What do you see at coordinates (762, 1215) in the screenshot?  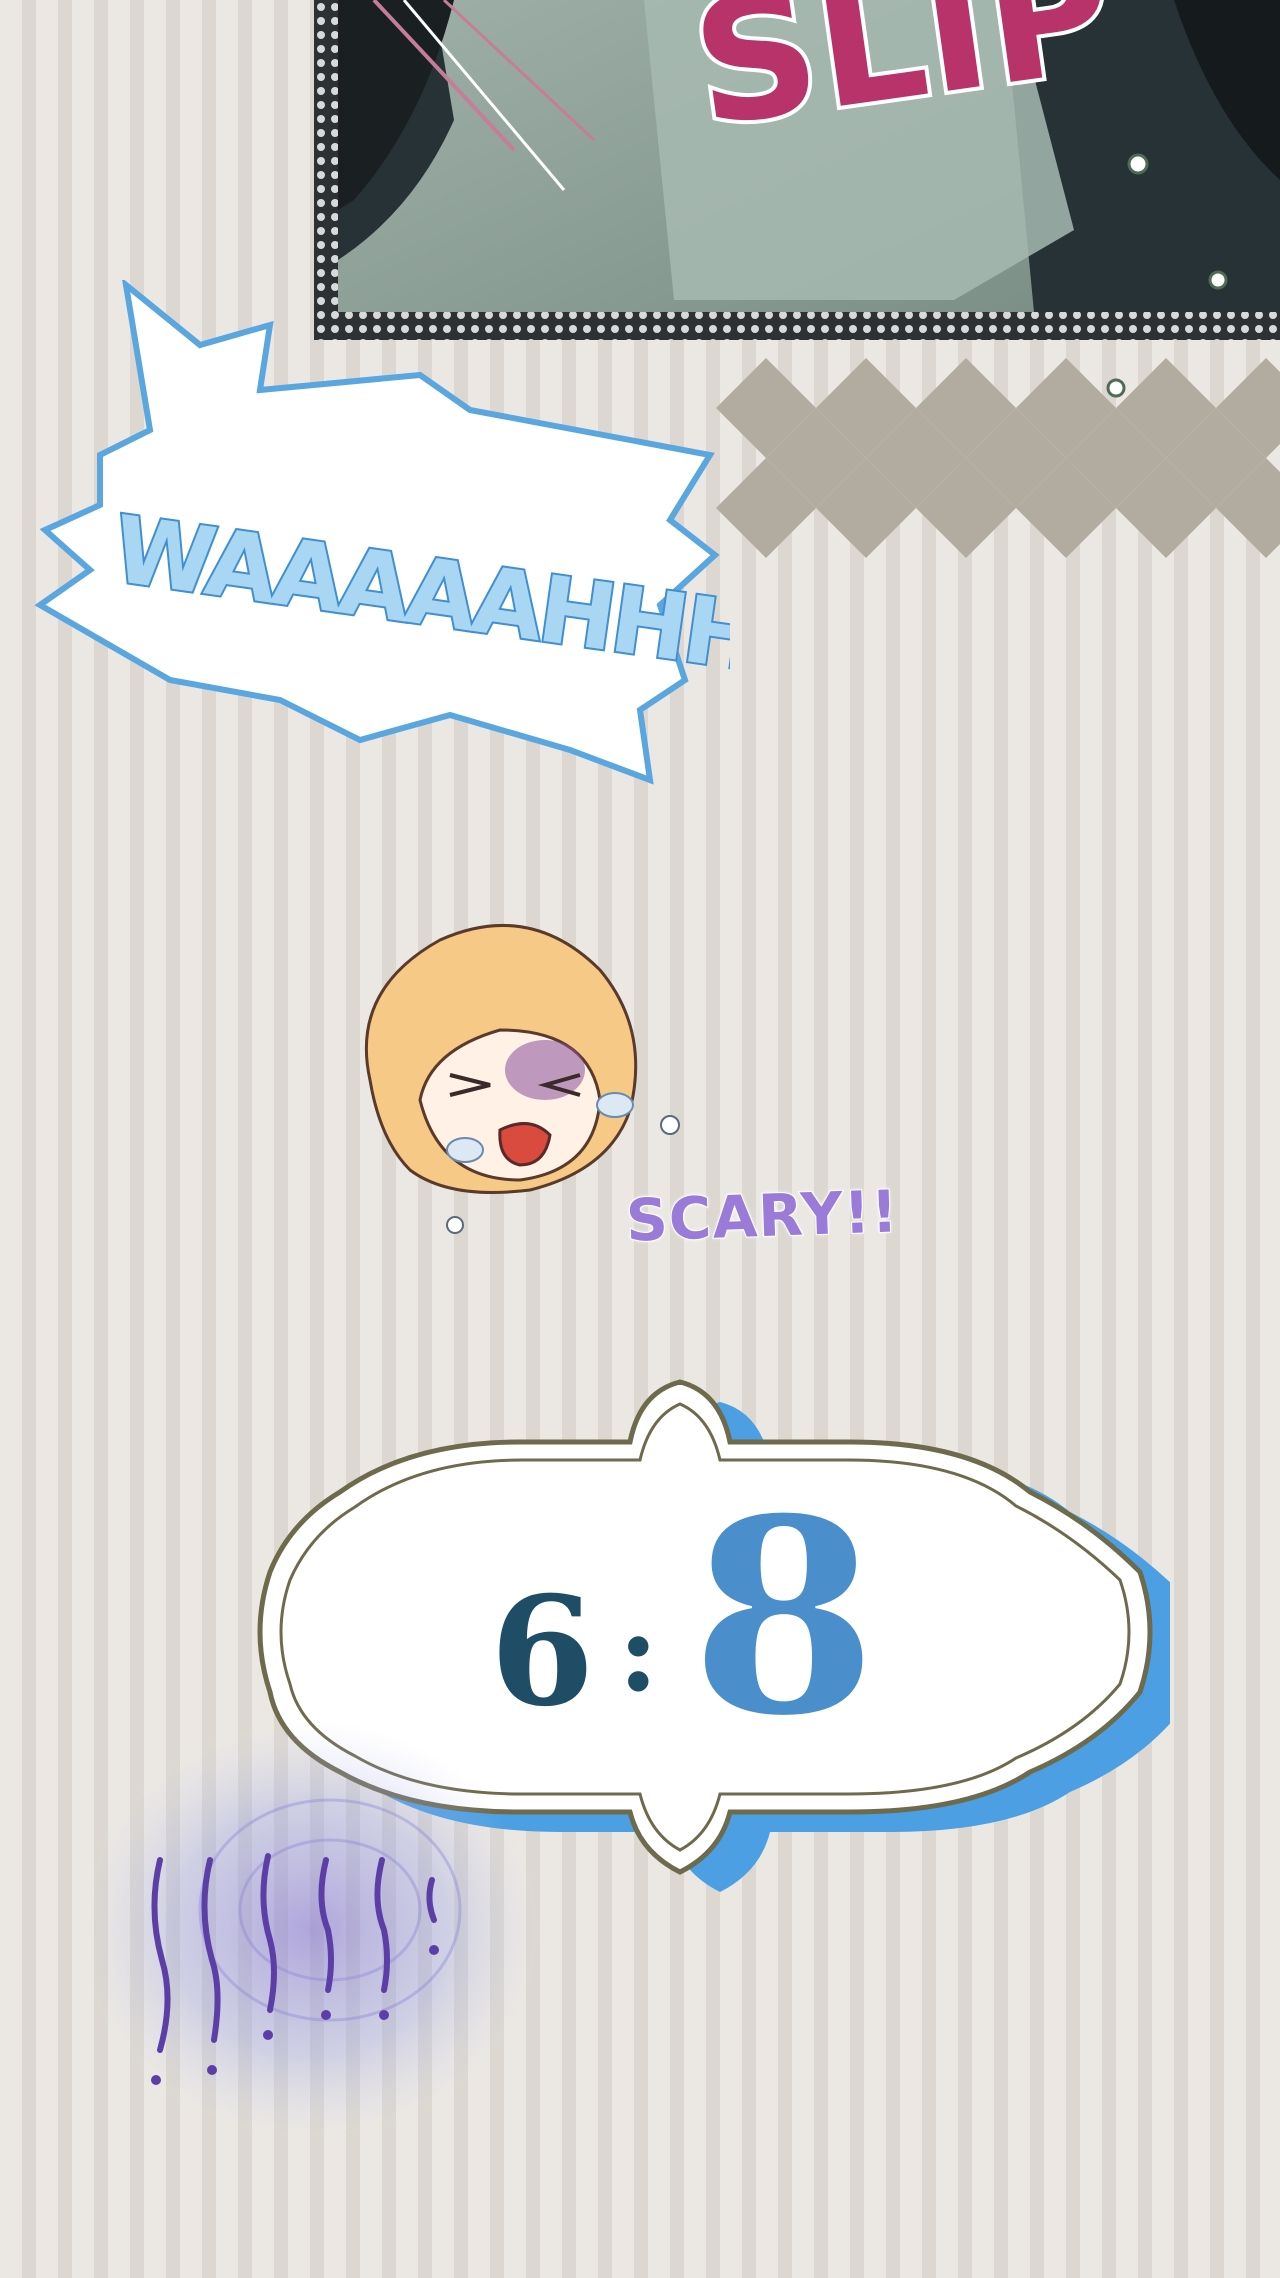 I see `scary-caption: SCARY!!` at bounding box center [762, 1215].